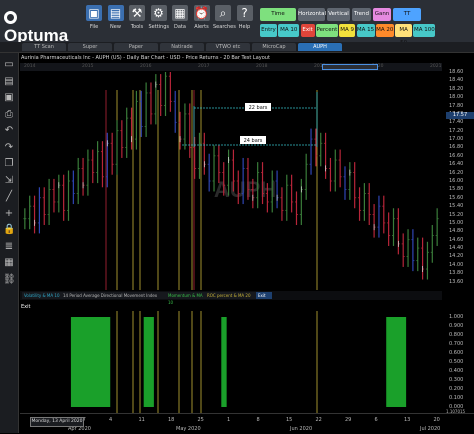 This screenshot has height=434, width=474. Describe the element at coordinates (202, 21) in the screenshot. I see `alerts-button: ⏰ Alerts` at that location.